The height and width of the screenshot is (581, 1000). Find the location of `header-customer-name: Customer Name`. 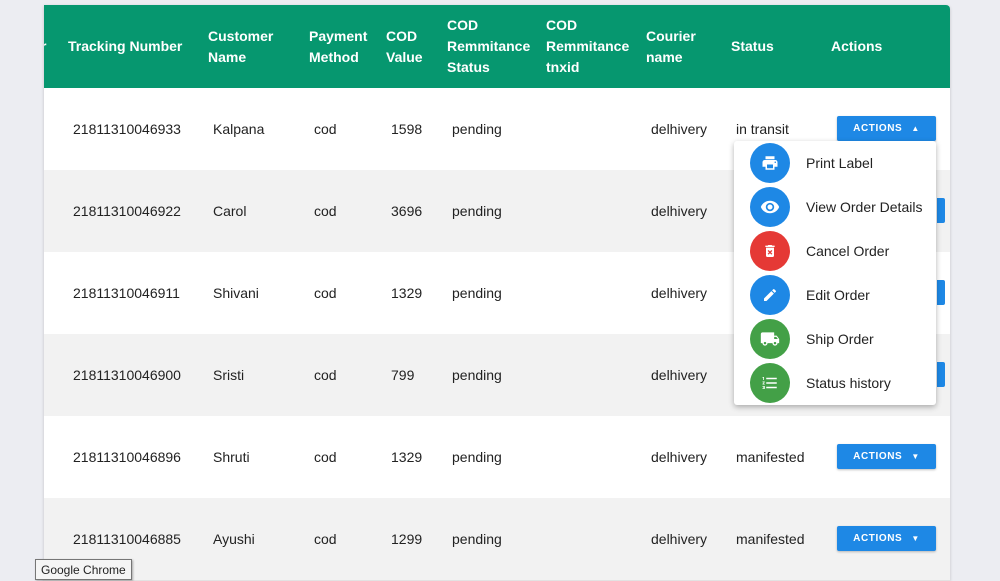

header-customer-name: Customer Name is located at coordinates (241, 46).